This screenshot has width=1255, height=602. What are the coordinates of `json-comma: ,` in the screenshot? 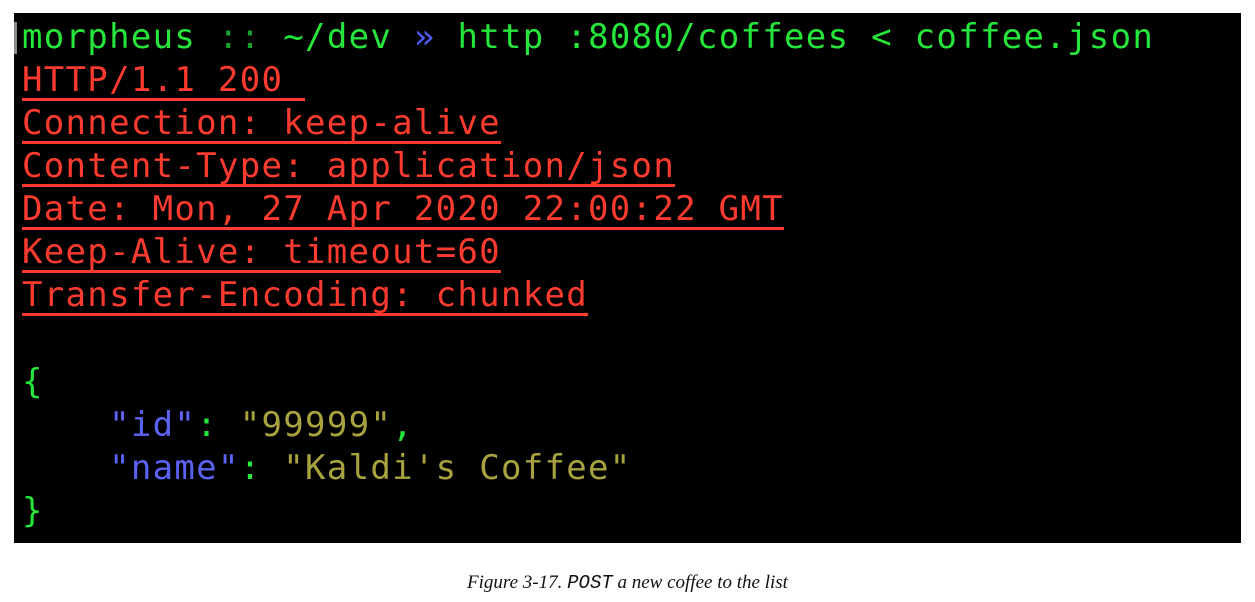 It's located at (403, 425).